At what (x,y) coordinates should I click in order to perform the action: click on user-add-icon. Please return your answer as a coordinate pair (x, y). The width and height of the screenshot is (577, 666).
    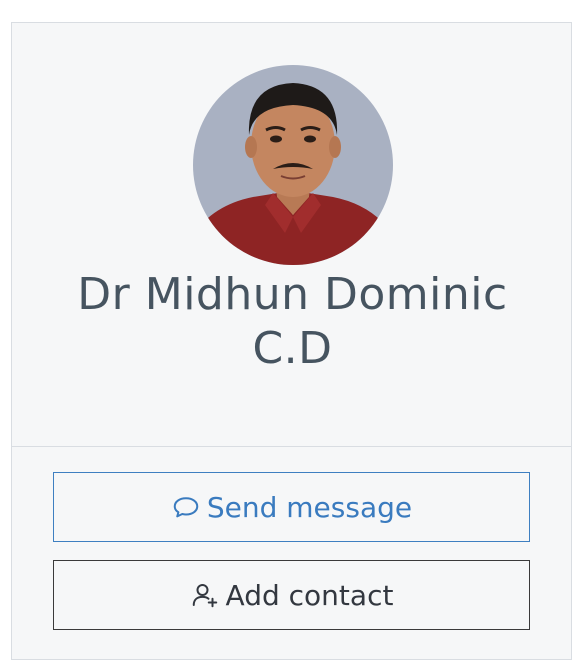
    Looking at the image, I should click on (205, 595).